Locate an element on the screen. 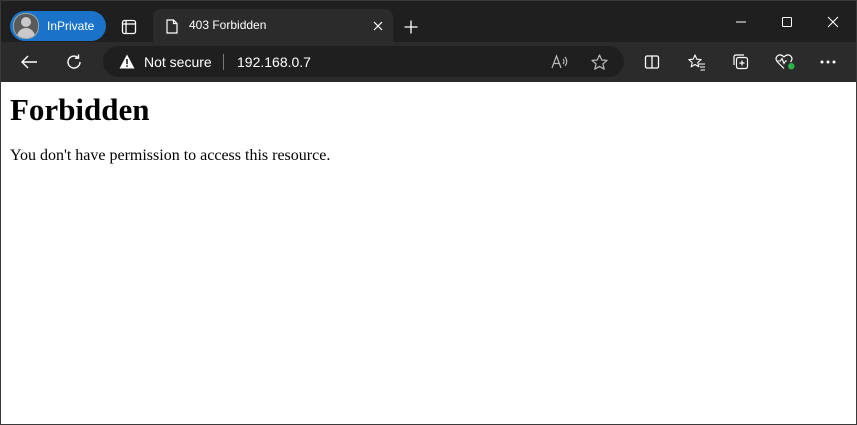  minimize-icon is located at coordinates (741, 21).